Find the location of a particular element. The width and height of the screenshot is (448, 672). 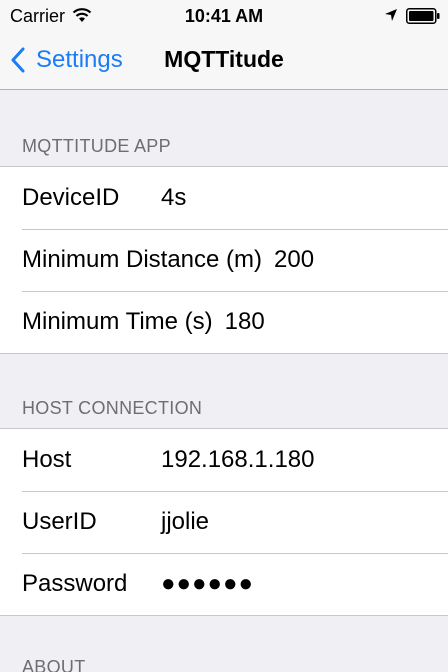

device-id-row: DeviceID 4s is located at coordinates (224, 198).